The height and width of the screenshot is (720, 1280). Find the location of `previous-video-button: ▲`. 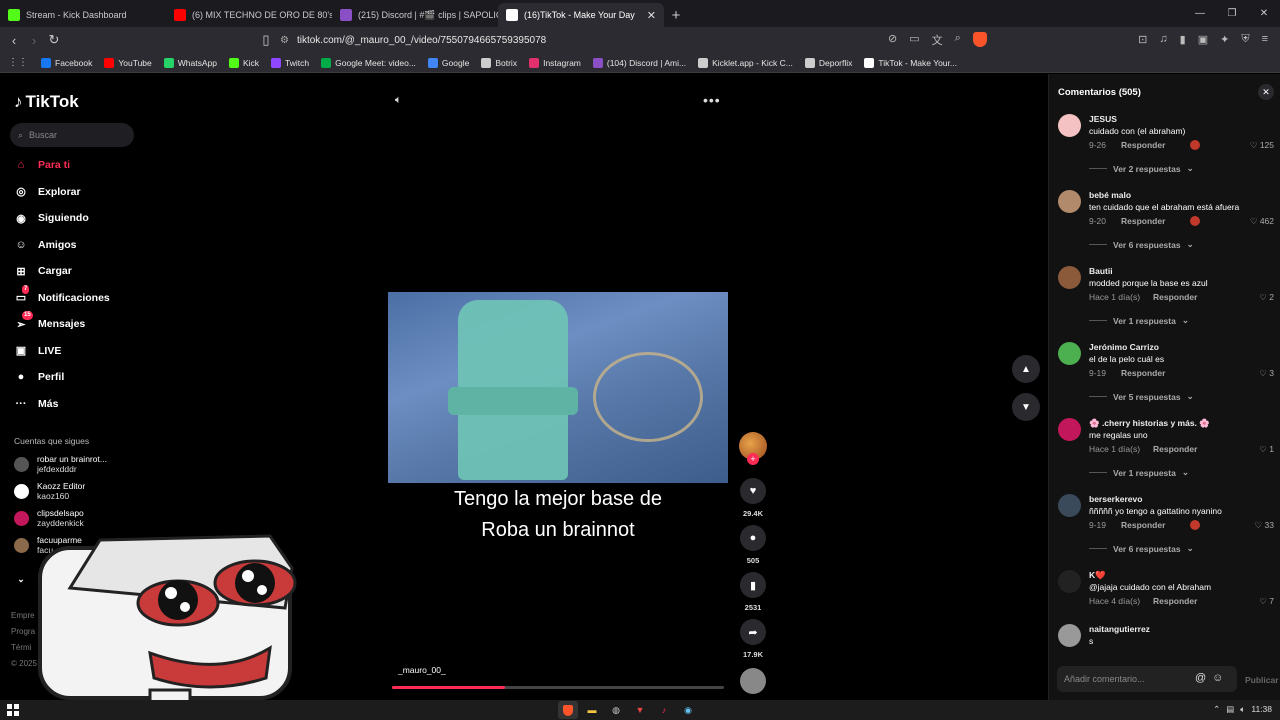

previous-video-button: ▲ is located at coordinates (1026, 369).